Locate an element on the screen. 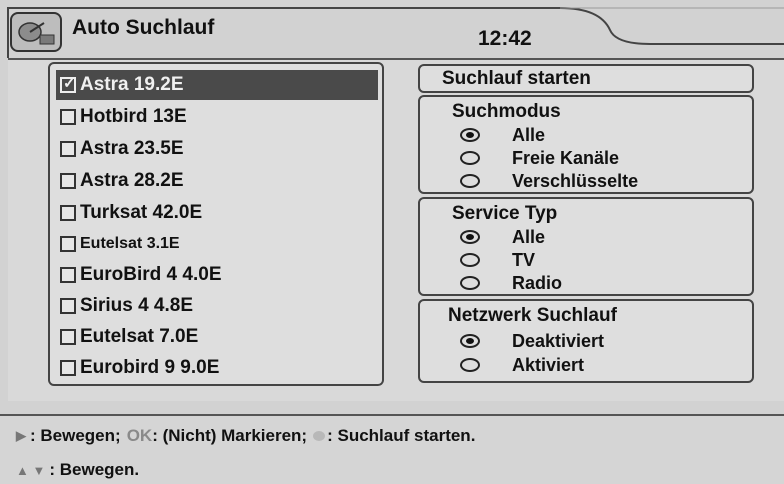 The width and height of the screenshot is (784, 484). satellite-item-eutelsat-7-0e: Eutelsat 7.0E is located at coordinates (217, 337).